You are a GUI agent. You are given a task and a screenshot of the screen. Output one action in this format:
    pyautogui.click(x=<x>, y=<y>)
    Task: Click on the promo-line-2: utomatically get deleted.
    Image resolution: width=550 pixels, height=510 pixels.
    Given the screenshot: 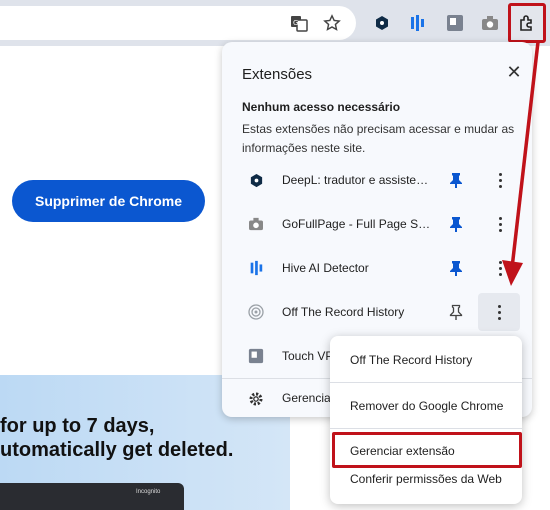 What is the action you would take?
    pyautogui.click(x=117, y=450)
    